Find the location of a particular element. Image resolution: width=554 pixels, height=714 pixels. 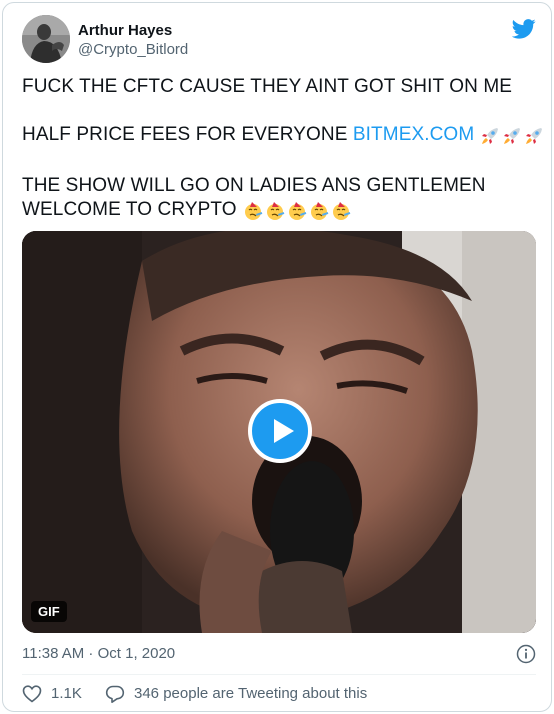

play-button is located at coordinates (280, 431).